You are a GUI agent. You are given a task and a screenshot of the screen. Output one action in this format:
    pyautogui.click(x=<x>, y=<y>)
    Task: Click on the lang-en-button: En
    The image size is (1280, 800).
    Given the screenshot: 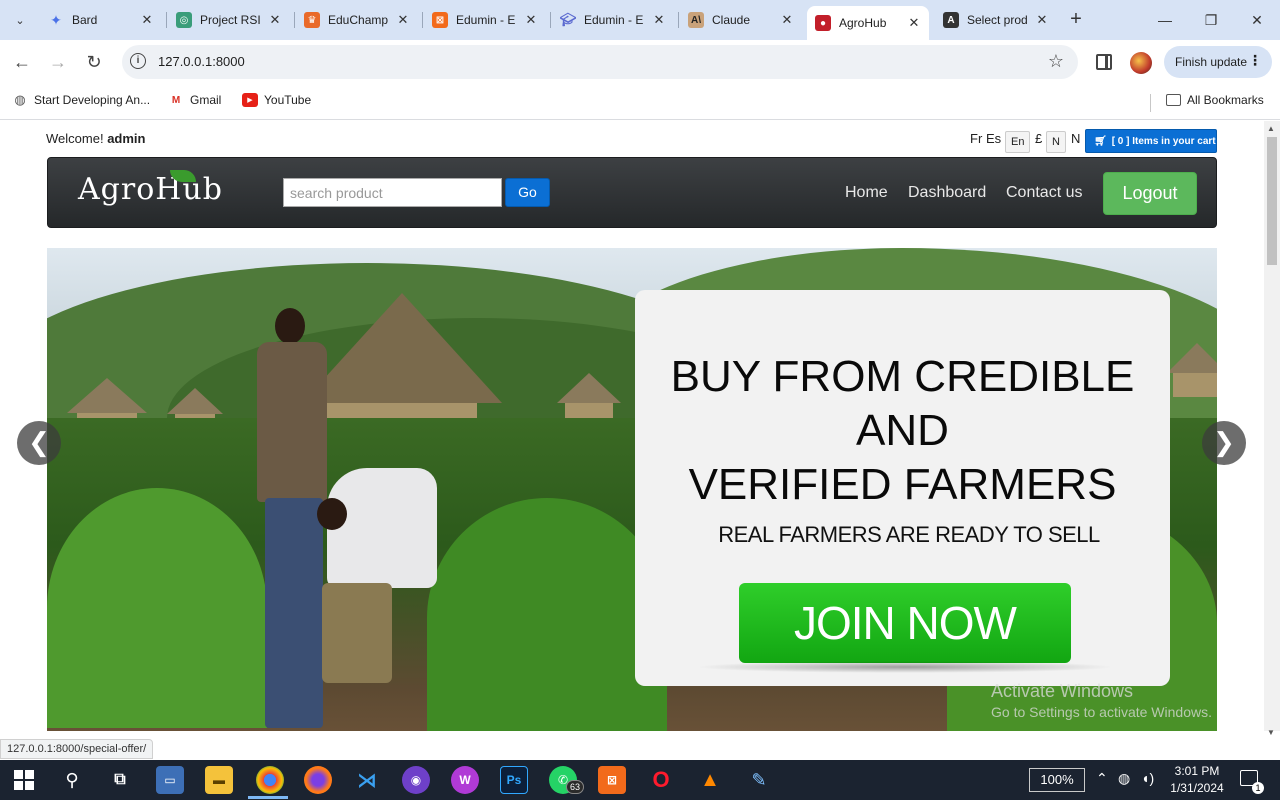 What is the action you would take?
    pyautogui.click(x=1018, y=142)
    